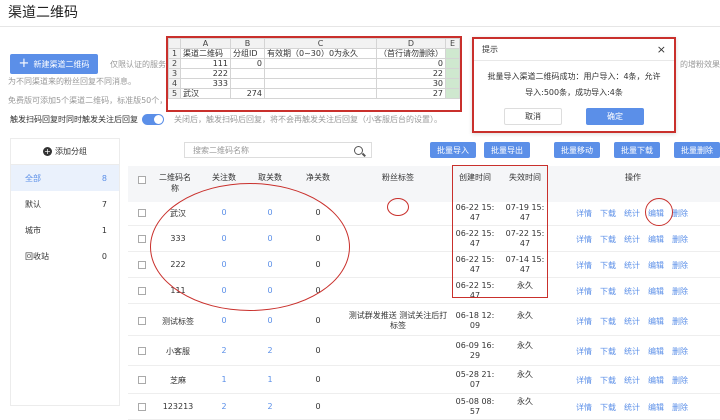 The height and width of the screenshot is (420, 720). Describe the element at coordinates (54, 64) in the screenshot. I see `new-qrcode-button: + 新建渠道二维码` at that location.